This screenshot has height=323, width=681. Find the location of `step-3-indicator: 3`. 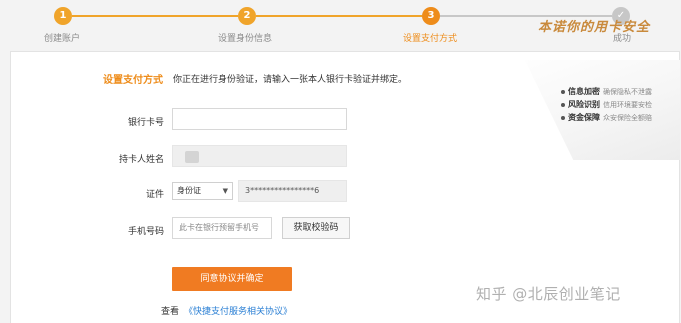

step-3-indicator: 3 is located at coordinates (431, 16).